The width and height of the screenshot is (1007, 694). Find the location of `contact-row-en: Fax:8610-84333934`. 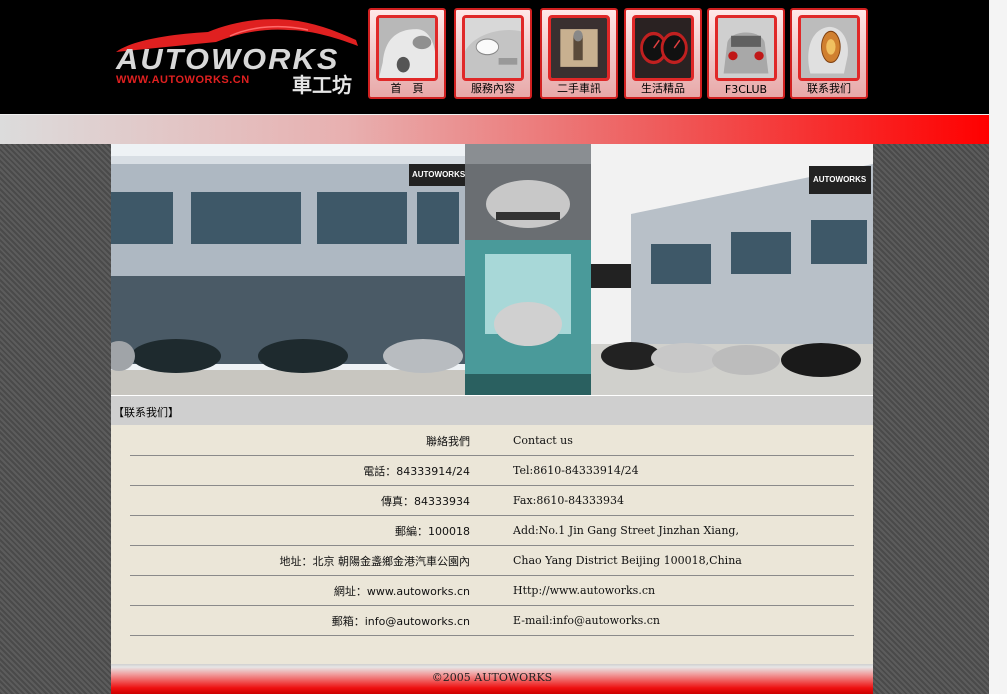

contact-row-en: Fax:8610-84333934 is located at coordinates (569, 500).